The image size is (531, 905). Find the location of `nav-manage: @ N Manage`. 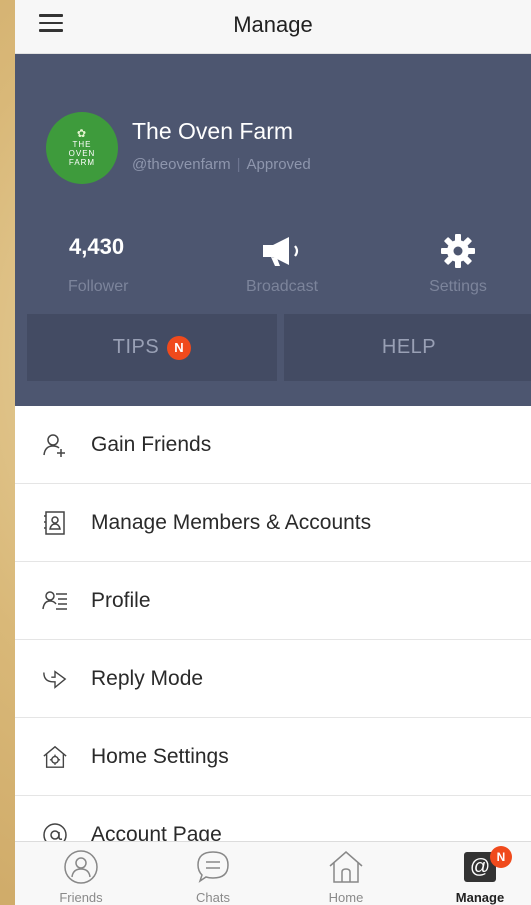

nav-manage: @ N Manage is located at coordinates (480, 875).